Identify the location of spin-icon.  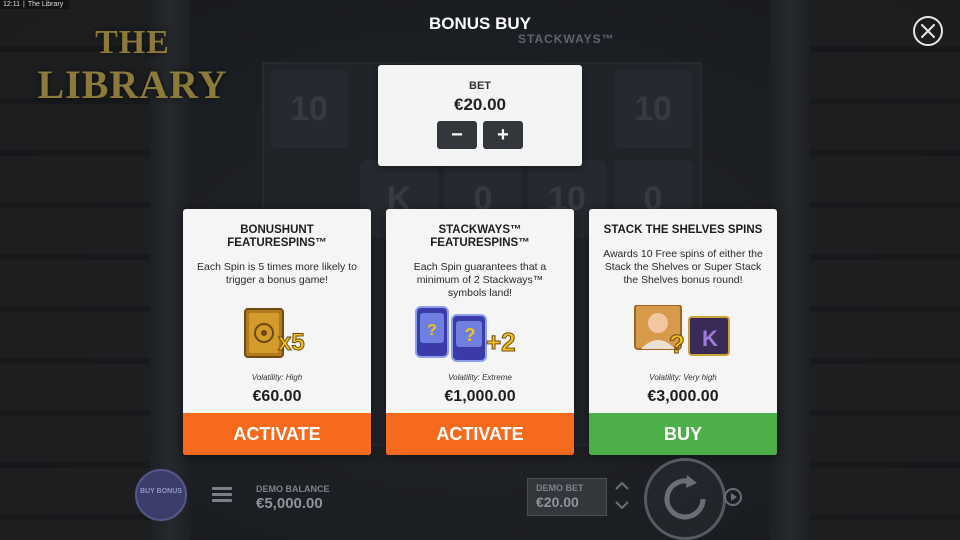
(685, 497).